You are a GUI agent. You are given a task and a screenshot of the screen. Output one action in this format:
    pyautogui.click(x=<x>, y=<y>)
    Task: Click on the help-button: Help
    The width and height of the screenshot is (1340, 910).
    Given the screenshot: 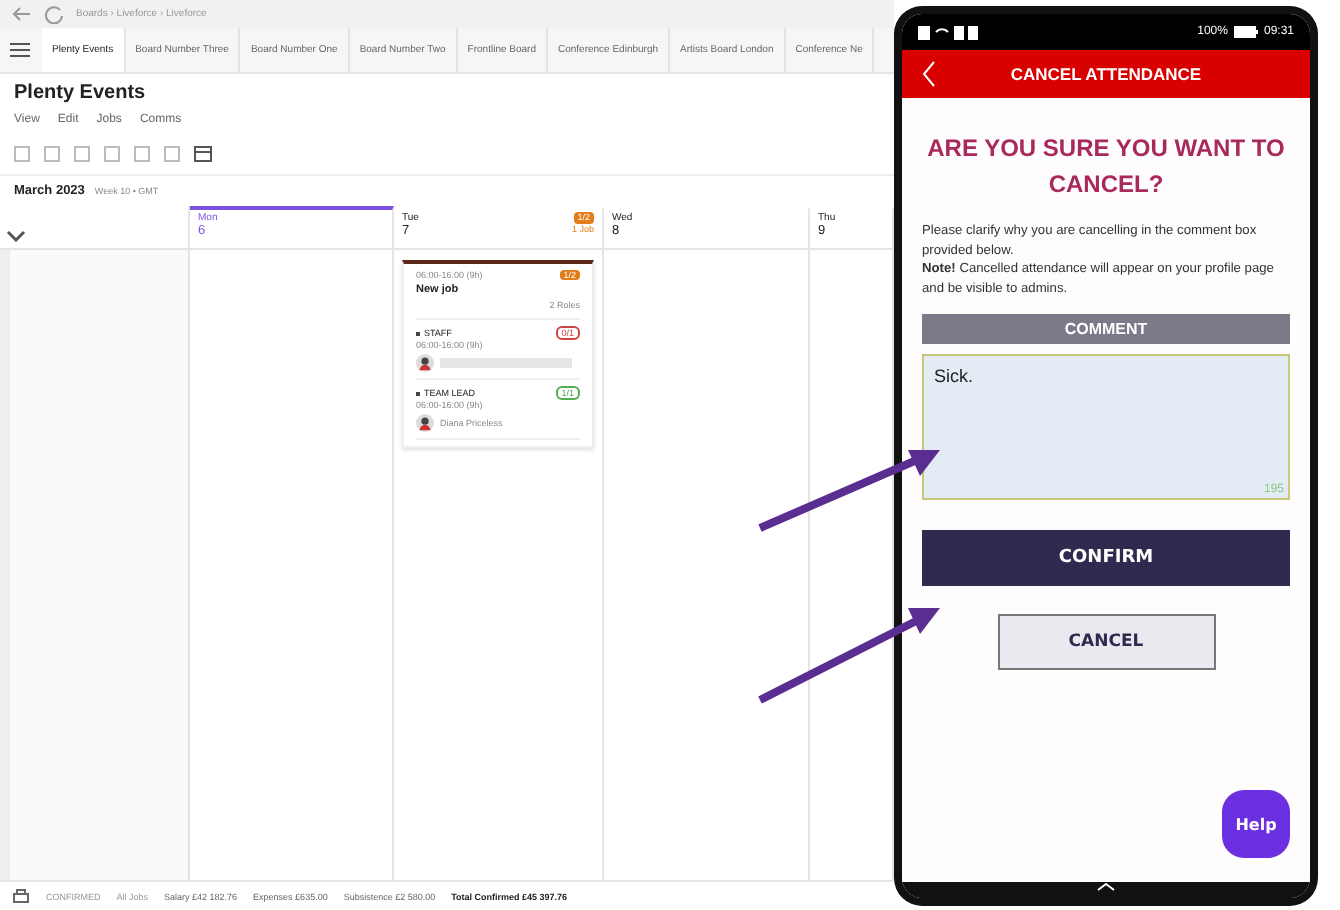 What is the action you would take?
    pyautogui.click(x=1256, y=824)
    